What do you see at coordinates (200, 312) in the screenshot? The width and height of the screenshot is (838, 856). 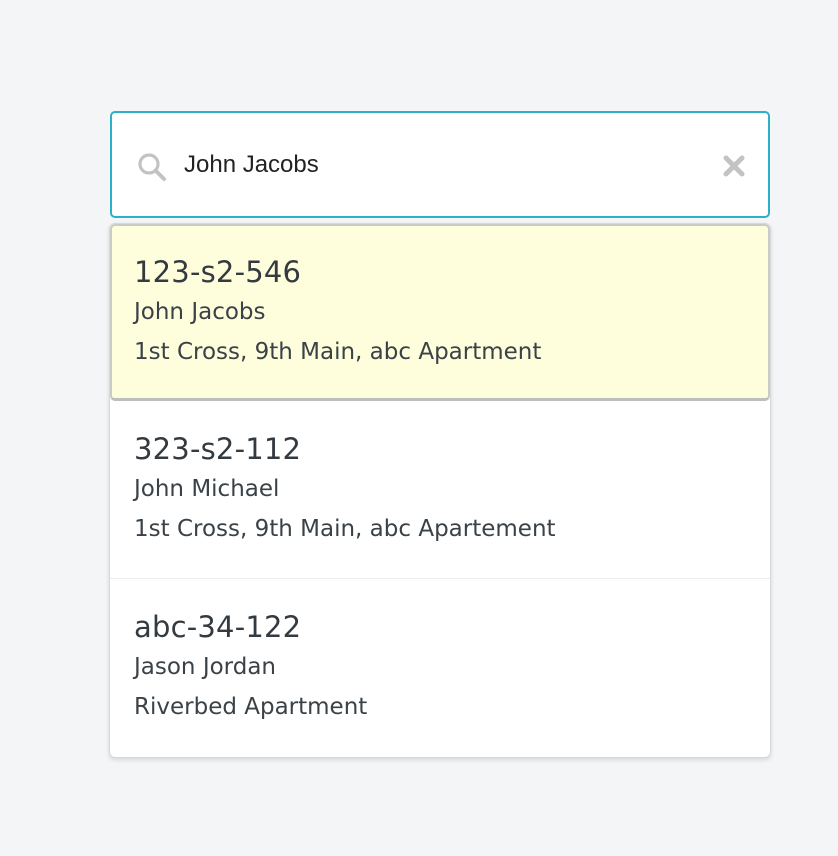 I see `result-name: John Jacobs` at bounding box center [200, 312].